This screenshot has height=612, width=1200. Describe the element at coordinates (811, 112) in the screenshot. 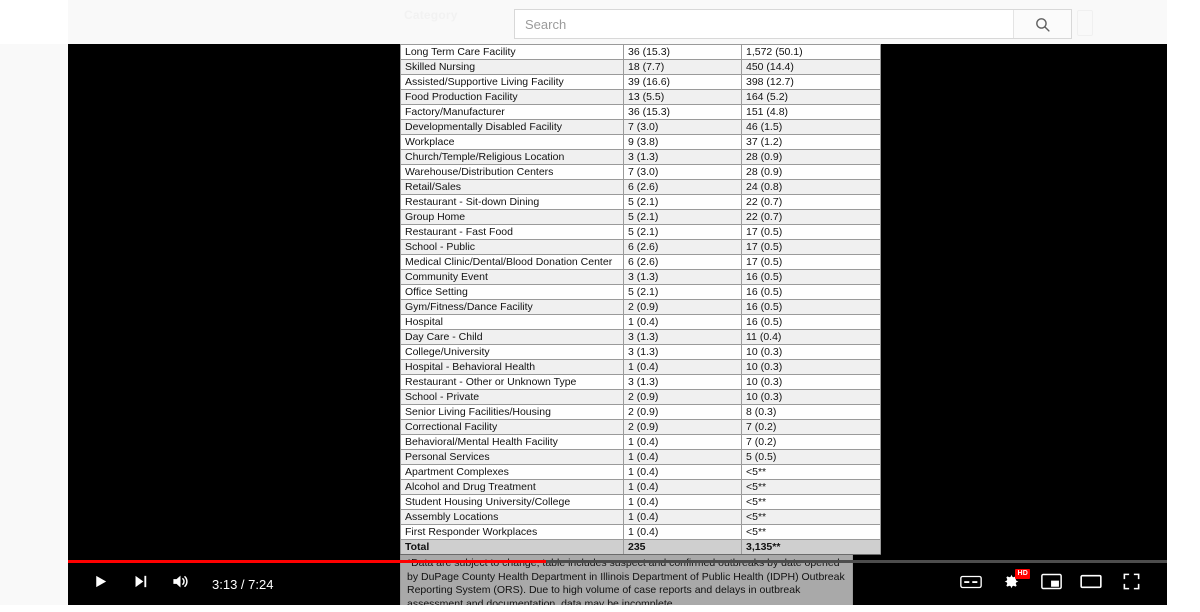

I see `table-cell-cases: 151 (4.8)` at that location.